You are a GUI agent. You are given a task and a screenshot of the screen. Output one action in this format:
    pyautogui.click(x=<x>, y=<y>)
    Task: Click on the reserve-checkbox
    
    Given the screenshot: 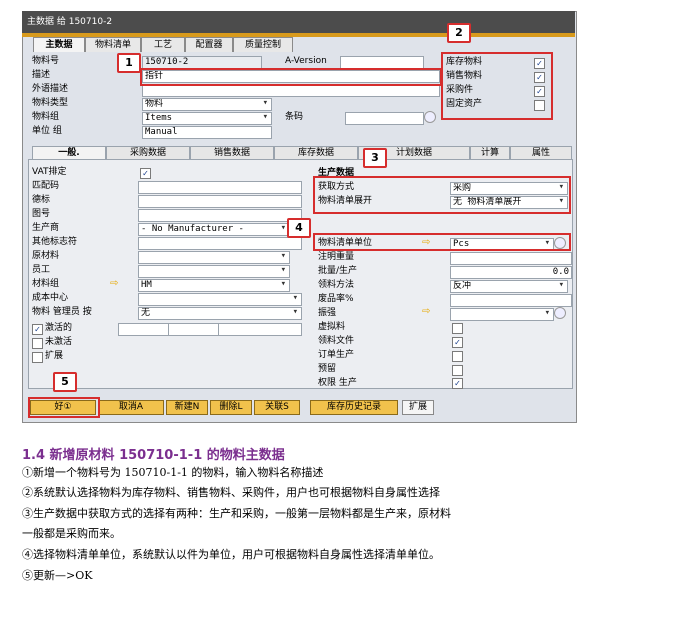 What is the action you would take?
    pyautogui.click(x=457, y=370)
    